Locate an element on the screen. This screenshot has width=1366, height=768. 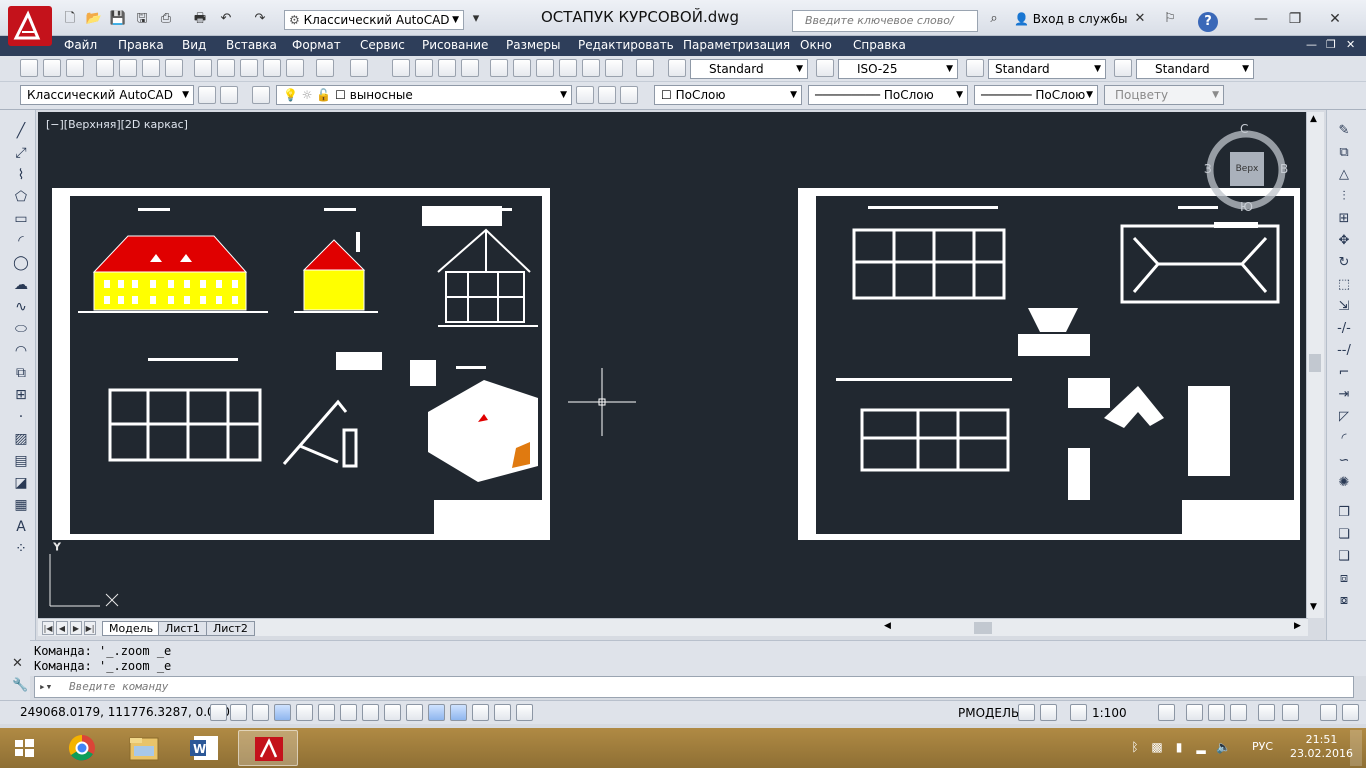
text-icon: A is located at coordinates (21, 527).